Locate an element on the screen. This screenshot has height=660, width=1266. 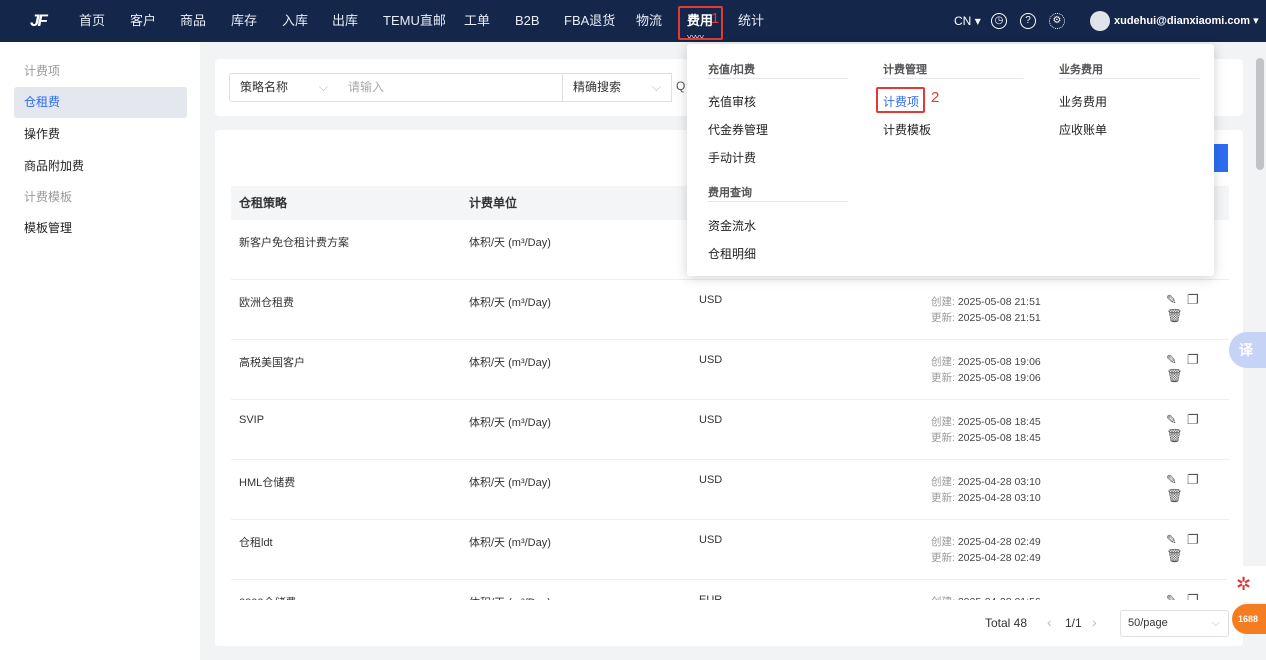
updated-time: 2025-04-28 03:10 is located at coordinates (999, 498).